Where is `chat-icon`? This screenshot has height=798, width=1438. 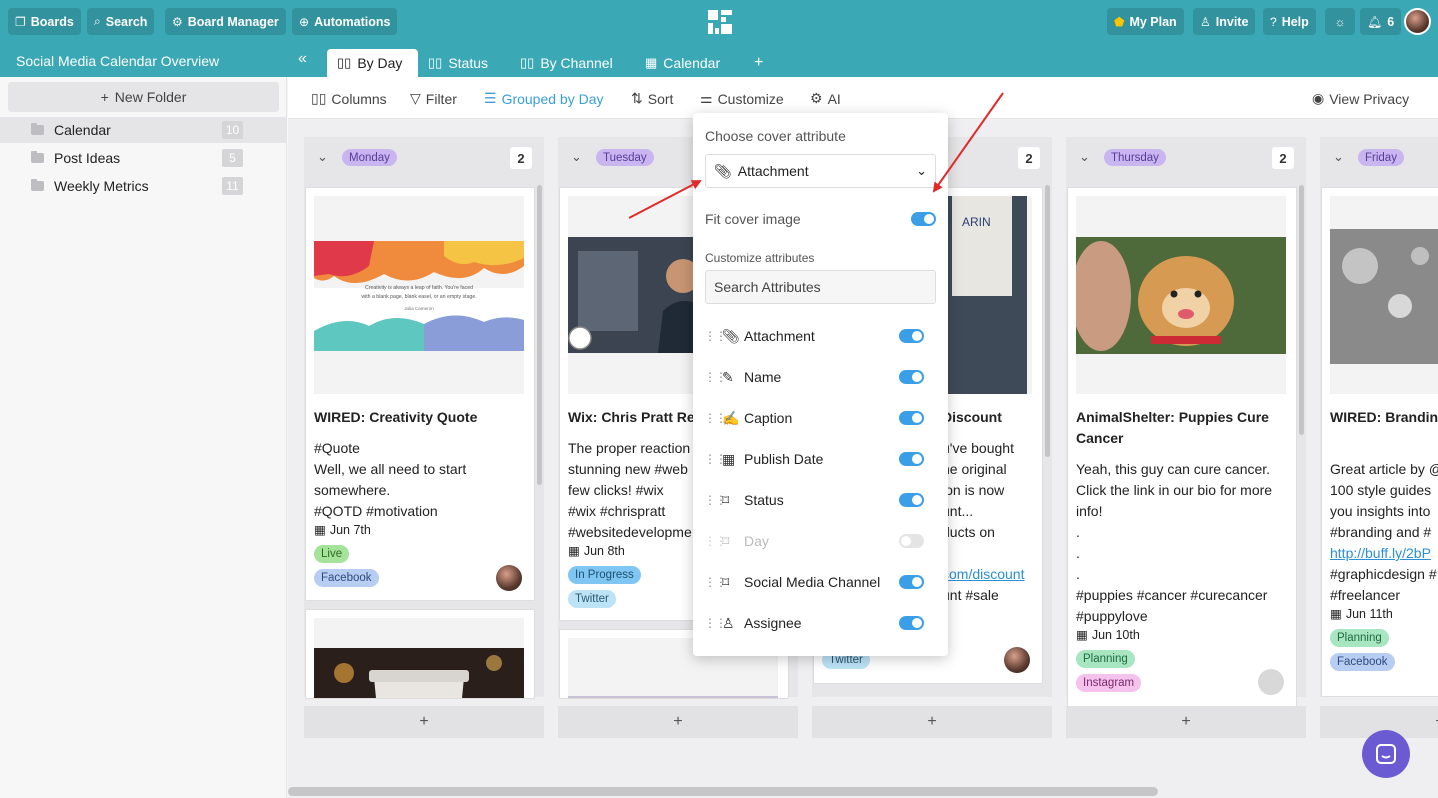 chat-icon is located at coordinates (1386, 754).